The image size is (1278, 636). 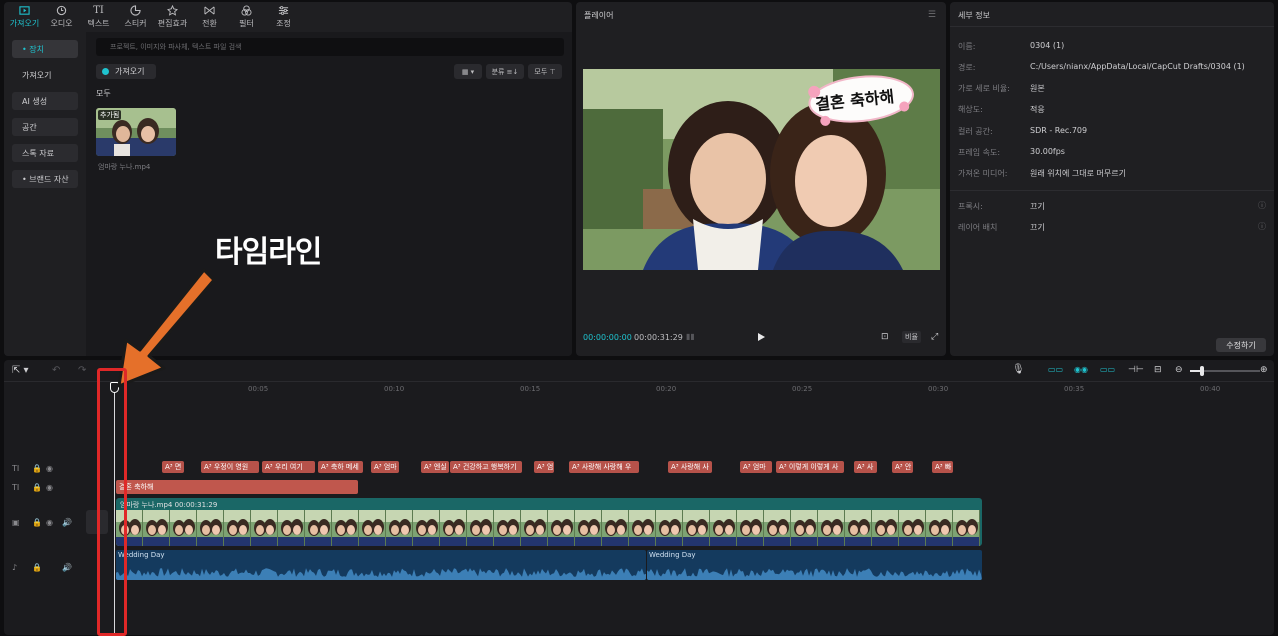 I want to click on text-clip: A³ 우리 여기, so click(x=288, y=467).